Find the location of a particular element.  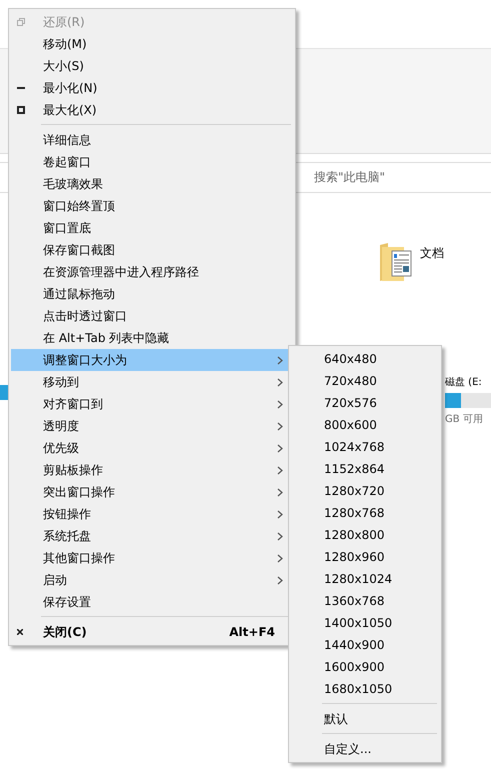

restore-icon is located at coordinates (21, 22).